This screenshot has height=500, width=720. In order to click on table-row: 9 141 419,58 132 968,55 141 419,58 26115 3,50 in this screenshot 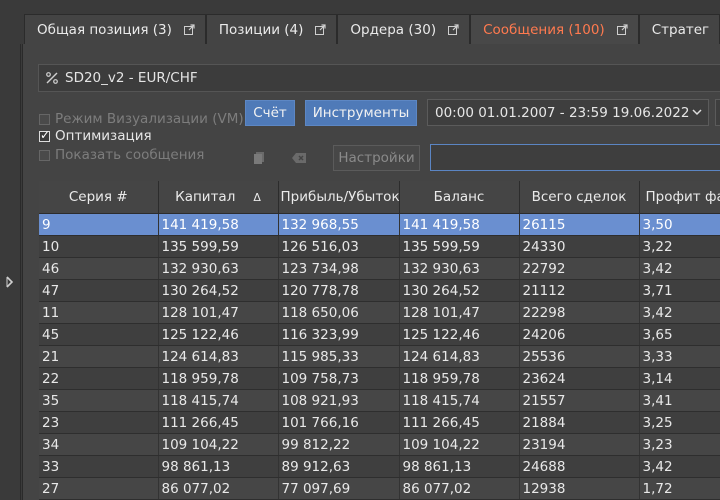, I will do `click(379, 224)`.